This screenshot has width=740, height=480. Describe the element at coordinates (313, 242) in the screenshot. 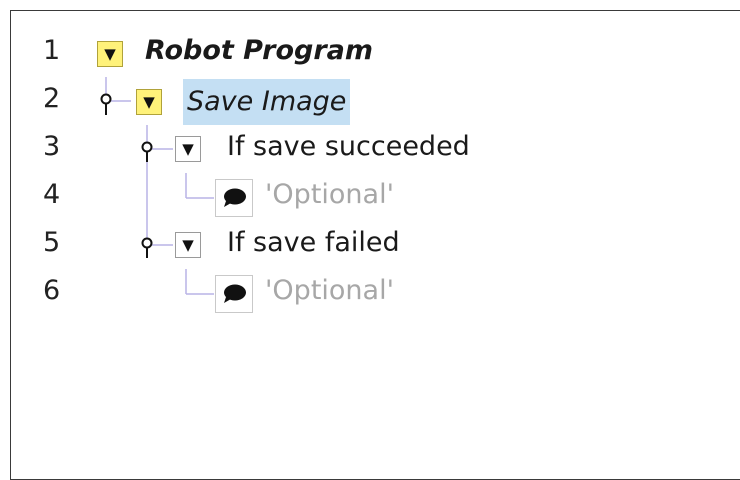

I see `node-label-if-save-failed: If save failed` at that location.